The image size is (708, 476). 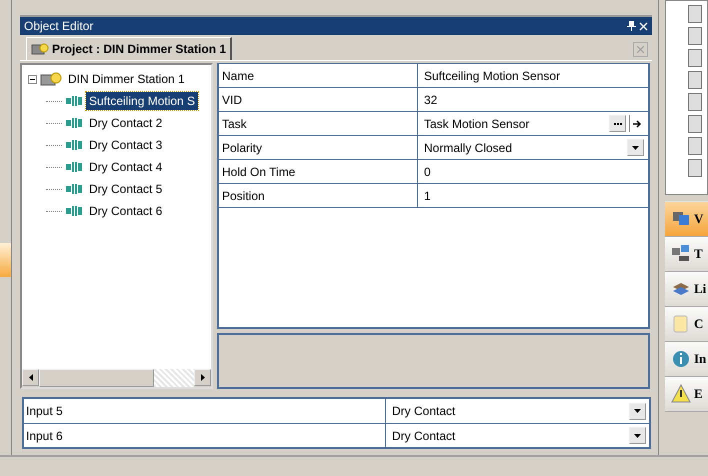 I want to click on tree-item: DIN Dimmer Station 1, so click(x=126, y=79).